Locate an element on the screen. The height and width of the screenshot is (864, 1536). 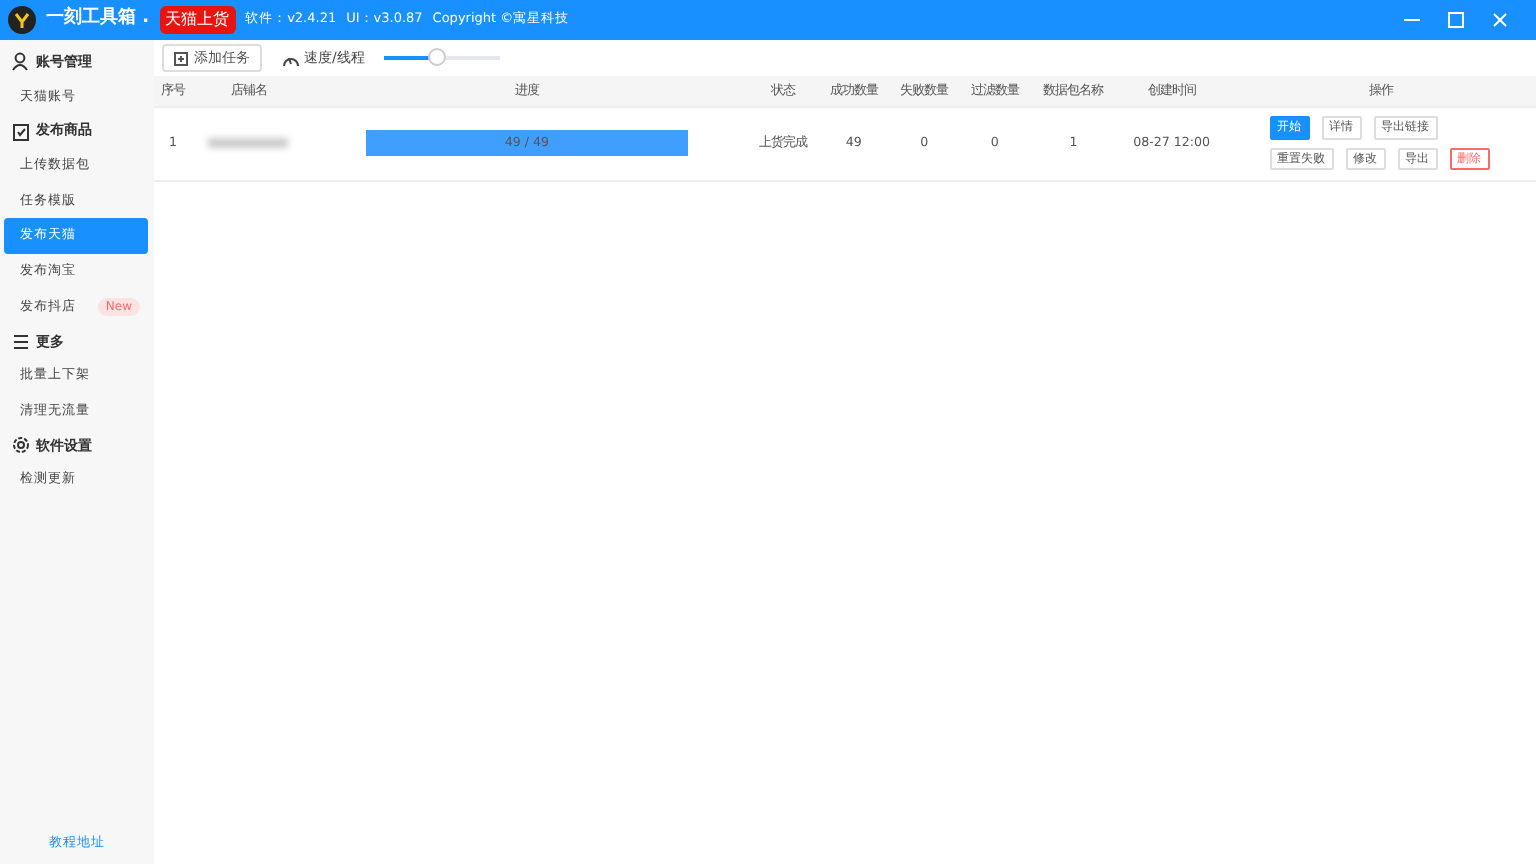
logo-icon is located at coordinates (22, 20).